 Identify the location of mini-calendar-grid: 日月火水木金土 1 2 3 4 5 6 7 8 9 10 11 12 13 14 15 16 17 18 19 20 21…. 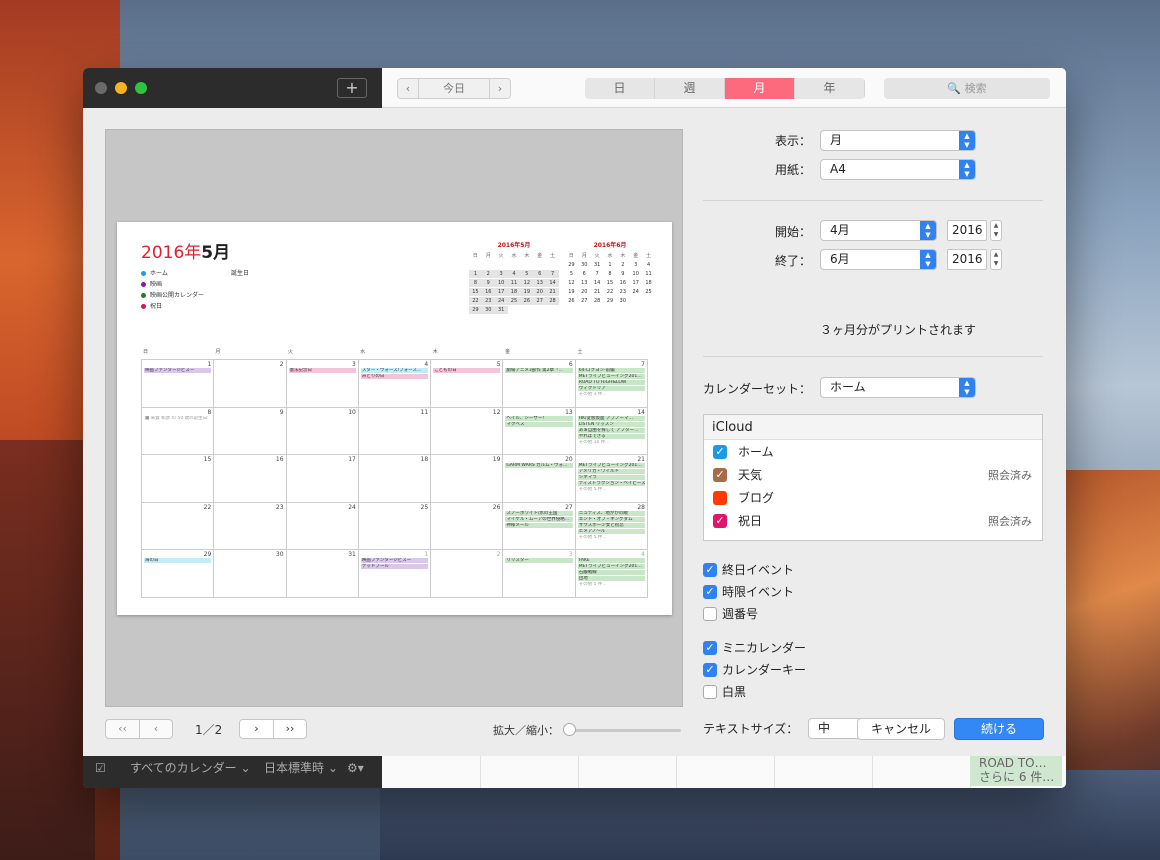
(514, 283).